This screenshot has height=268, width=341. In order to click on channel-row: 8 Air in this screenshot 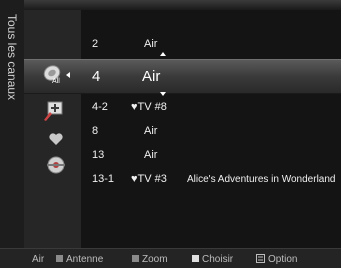, I will do `click(211, 131)`.